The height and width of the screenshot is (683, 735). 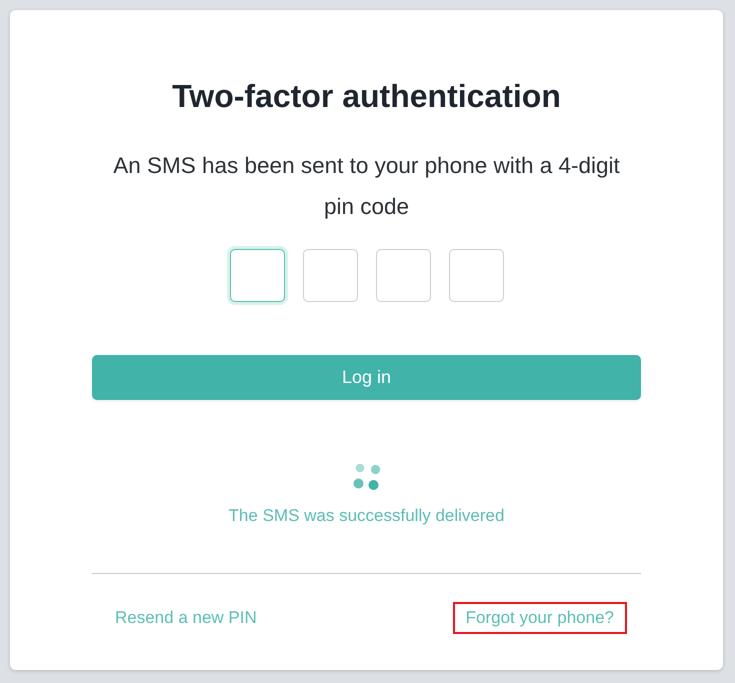 I want to click on text-link: Forgot your phone?, so click(x=539, y=618).